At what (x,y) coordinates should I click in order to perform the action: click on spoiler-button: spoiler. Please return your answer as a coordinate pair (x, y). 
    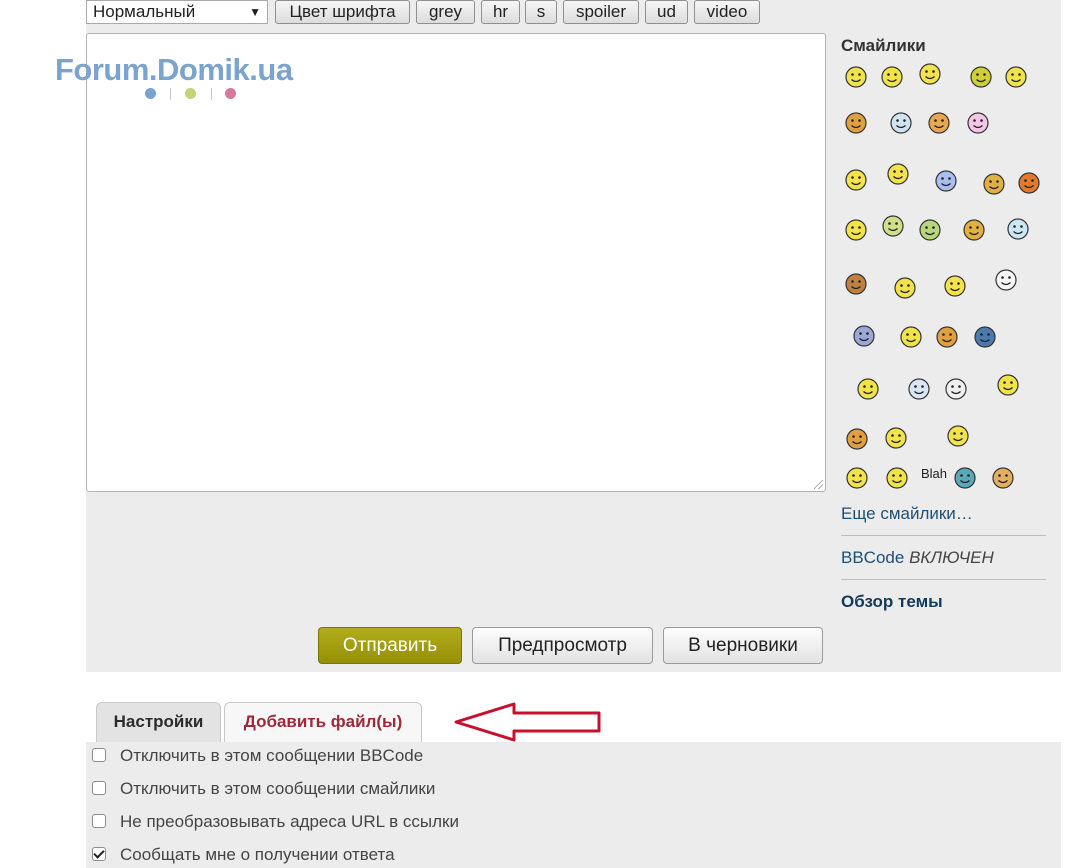
    Looking at the image, I should click on (601, 12).